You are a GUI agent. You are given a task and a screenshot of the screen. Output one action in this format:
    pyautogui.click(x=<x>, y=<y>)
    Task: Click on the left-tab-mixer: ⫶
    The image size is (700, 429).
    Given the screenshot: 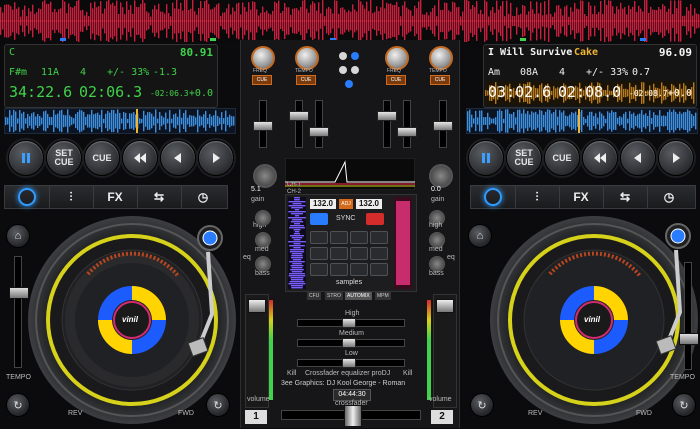 What is the action you would take?
    pyautogui.click(x=71, y=197)
    